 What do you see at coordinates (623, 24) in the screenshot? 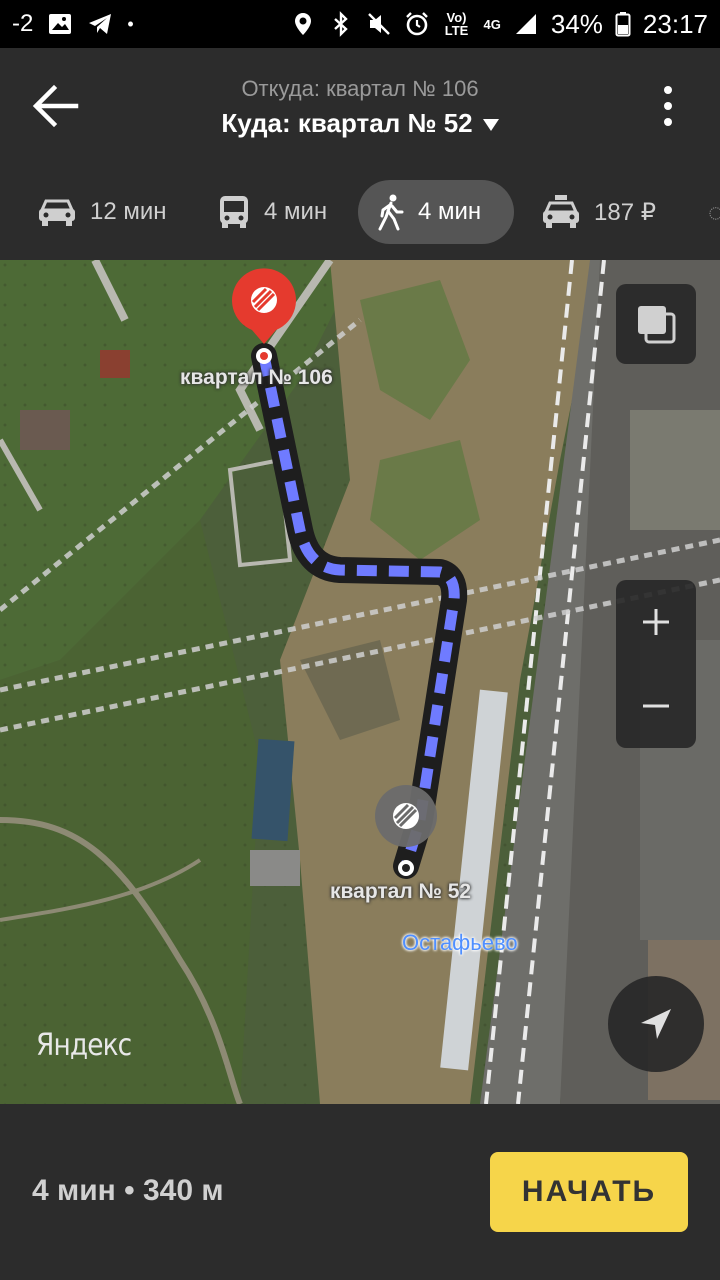
I see `battery-icon` at bounding box center [623, 24].